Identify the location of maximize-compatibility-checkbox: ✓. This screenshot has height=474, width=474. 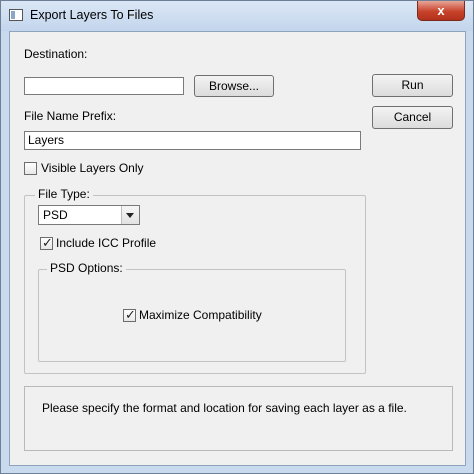
(129, 314).